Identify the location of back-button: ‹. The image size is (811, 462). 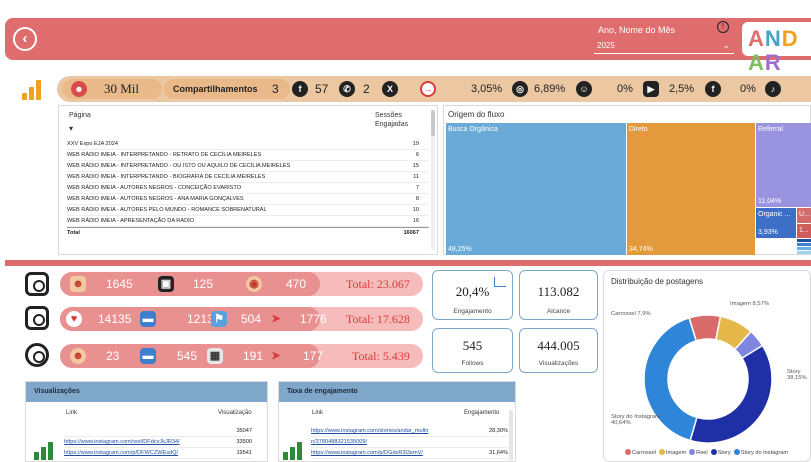
(25, 39).